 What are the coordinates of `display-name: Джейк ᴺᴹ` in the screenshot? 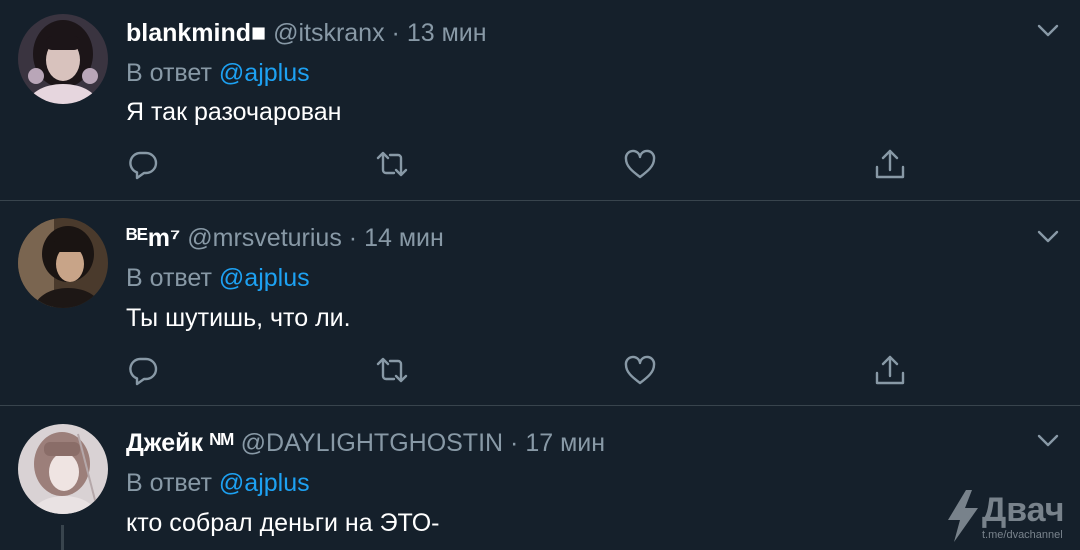 It's located at (180, 443).